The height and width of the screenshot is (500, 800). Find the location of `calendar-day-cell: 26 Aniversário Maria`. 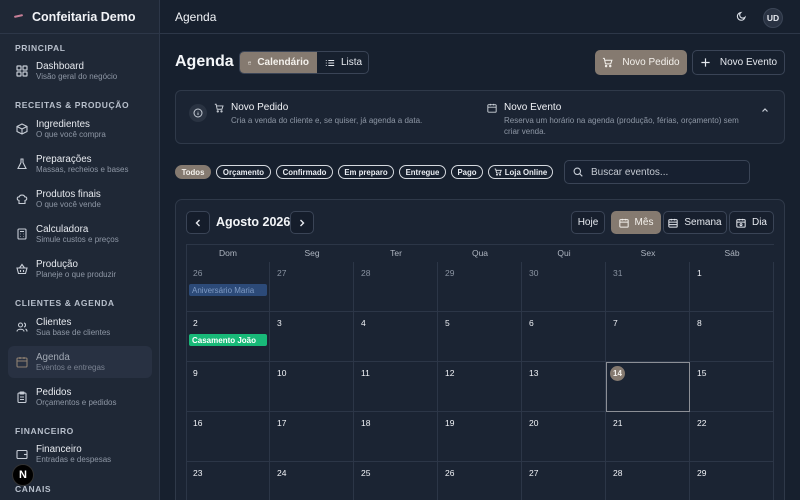

calendar-day-cell: 26 Aniversário Maria is located at coordinates (228, 287).